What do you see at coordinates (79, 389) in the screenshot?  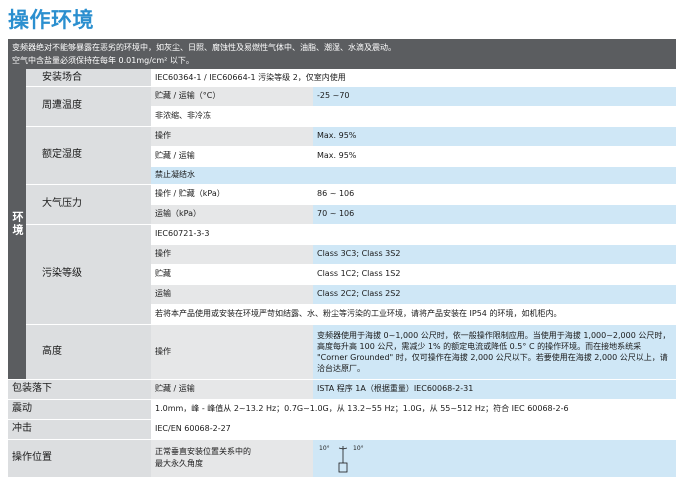 I see `packing-drop-label: 包装落下` at bounding box center [79, 389].